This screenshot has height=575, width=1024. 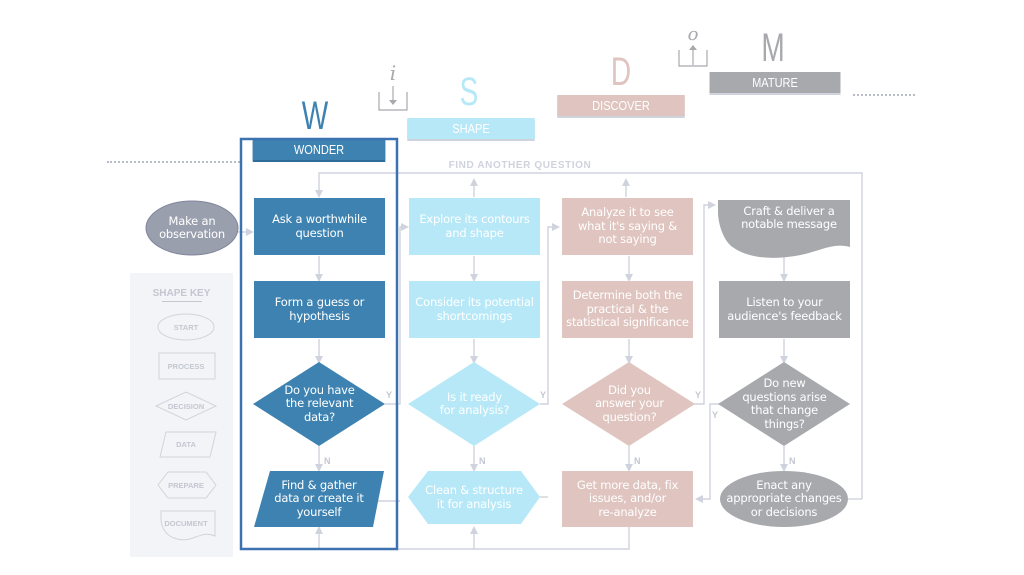 What do you see at coordinates (792, 461) in the screenshot?
I see `mature-no-label: N` at bounding box center [792, 461].